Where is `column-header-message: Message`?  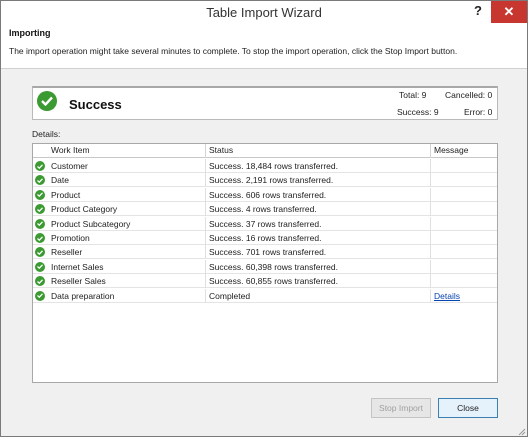 column-header-message: Message is located at coordinates (451, 150).